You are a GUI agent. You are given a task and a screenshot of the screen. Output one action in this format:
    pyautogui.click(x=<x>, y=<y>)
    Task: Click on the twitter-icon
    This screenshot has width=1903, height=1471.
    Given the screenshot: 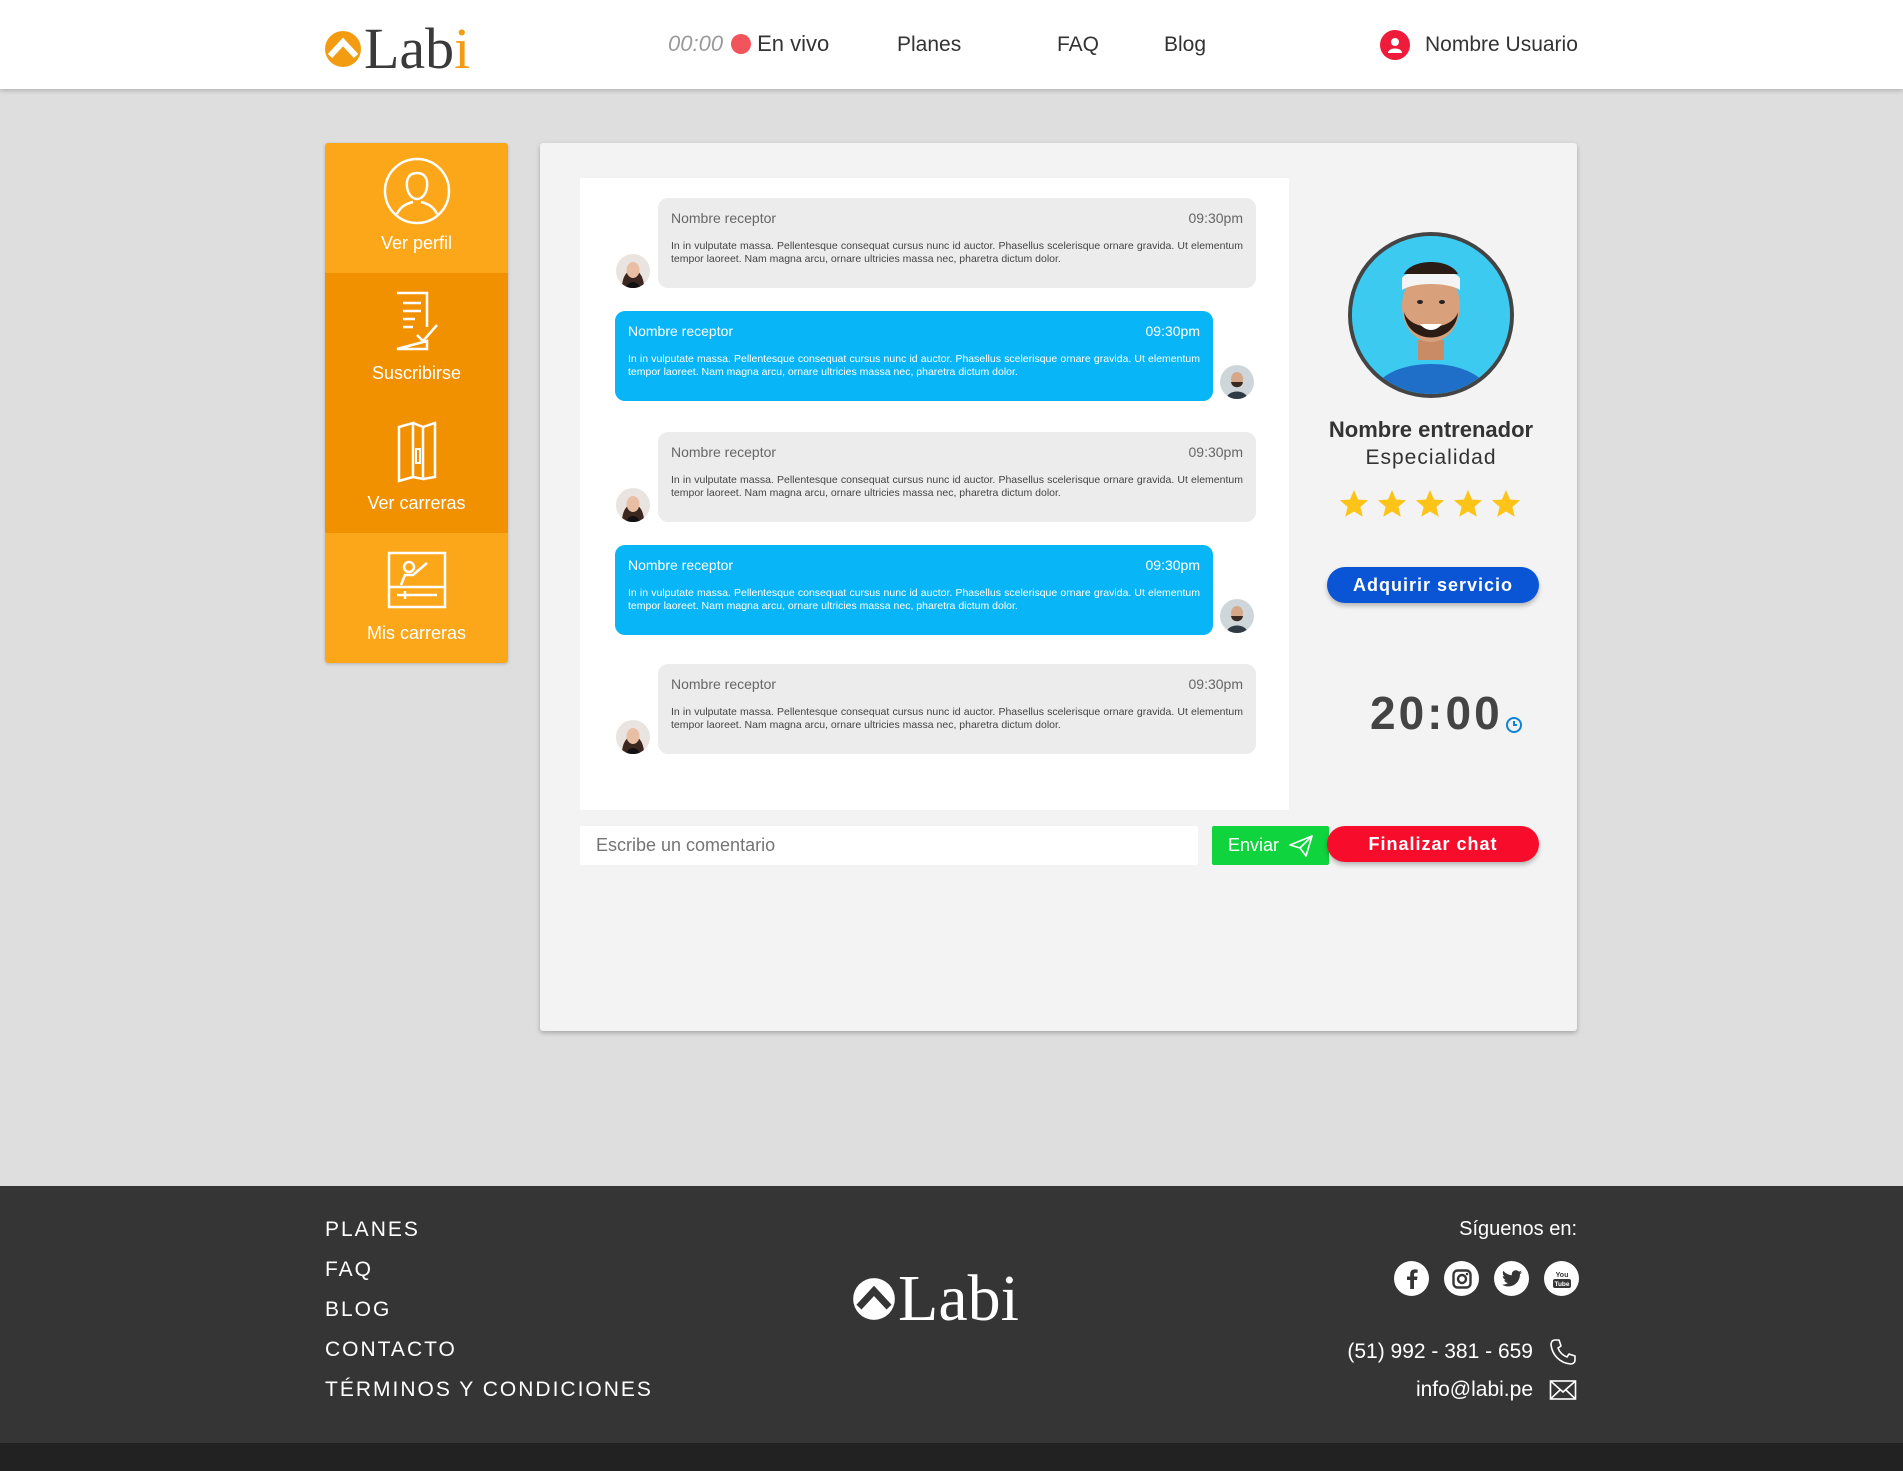 What is the action you would take?
    pyautogui.click(x=1511, y=1278)
    